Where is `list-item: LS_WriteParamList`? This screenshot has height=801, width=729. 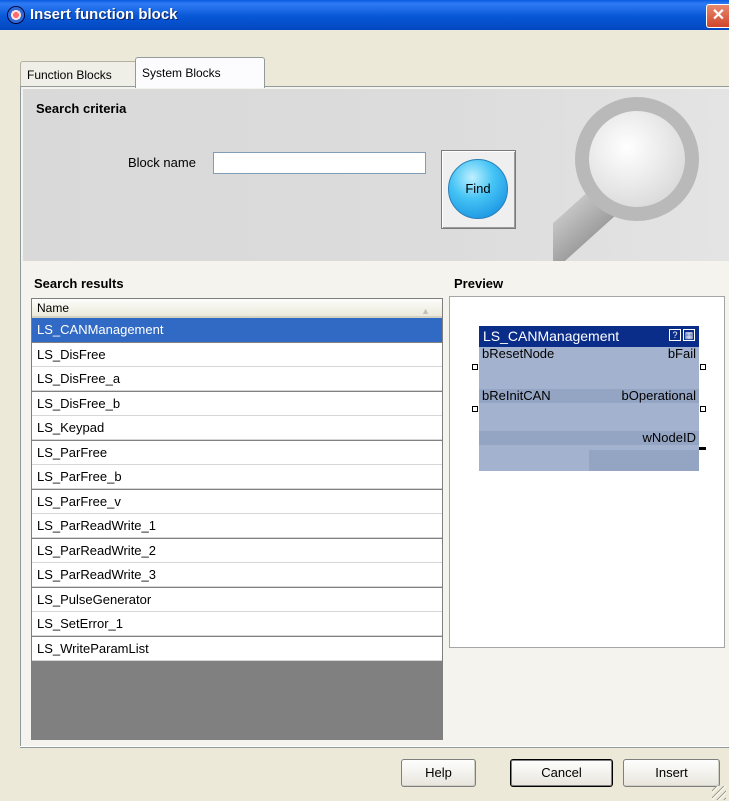 list-item: LS_WriteParamList is located at coordinates (237, 648).